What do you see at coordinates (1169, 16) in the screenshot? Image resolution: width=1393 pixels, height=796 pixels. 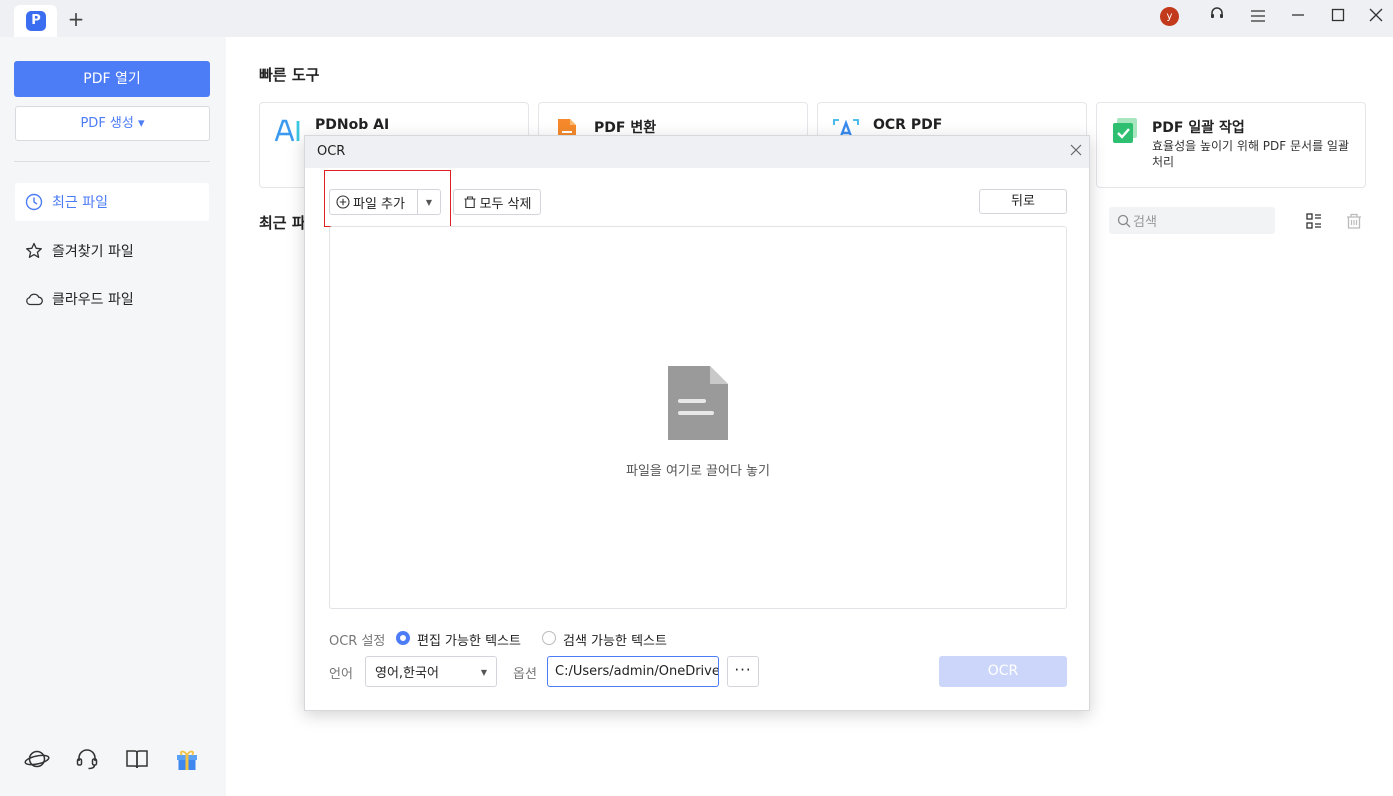 I see `user-avatar: y` at bounding box center [1169, 16].